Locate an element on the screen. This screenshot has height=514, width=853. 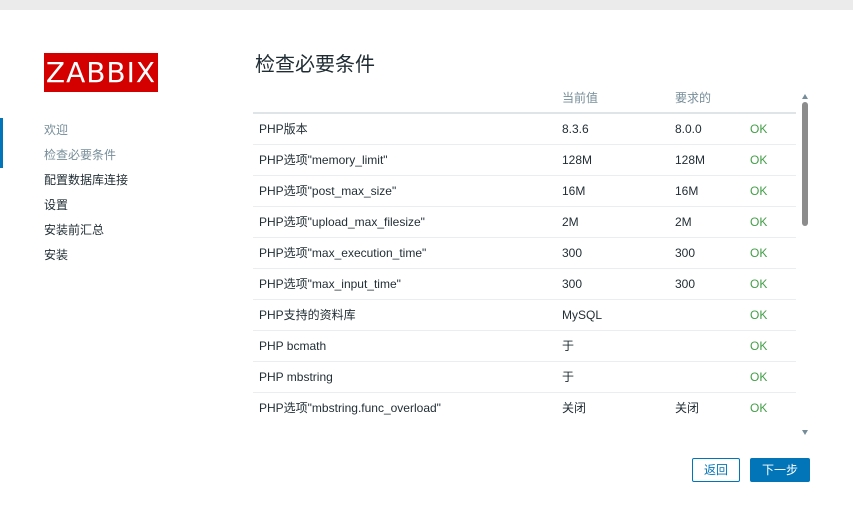
table-row: PHP选项"max_input_time" 300 300 OK is located at coordinates (524, 284).